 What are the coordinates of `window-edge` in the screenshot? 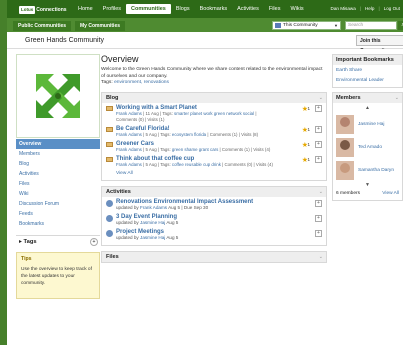 It's located at (3, 172).